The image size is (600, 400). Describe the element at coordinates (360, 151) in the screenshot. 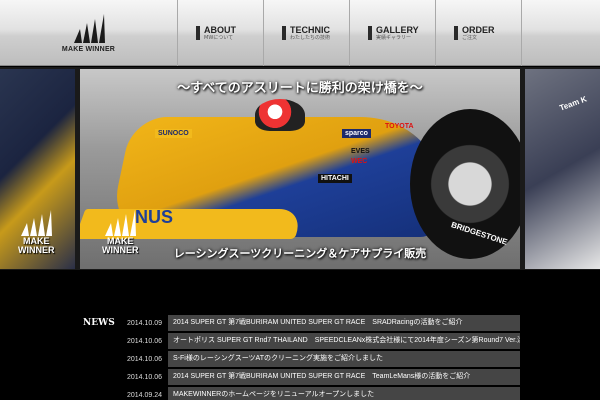

I see `sponsor-eves: EVES` at that location.